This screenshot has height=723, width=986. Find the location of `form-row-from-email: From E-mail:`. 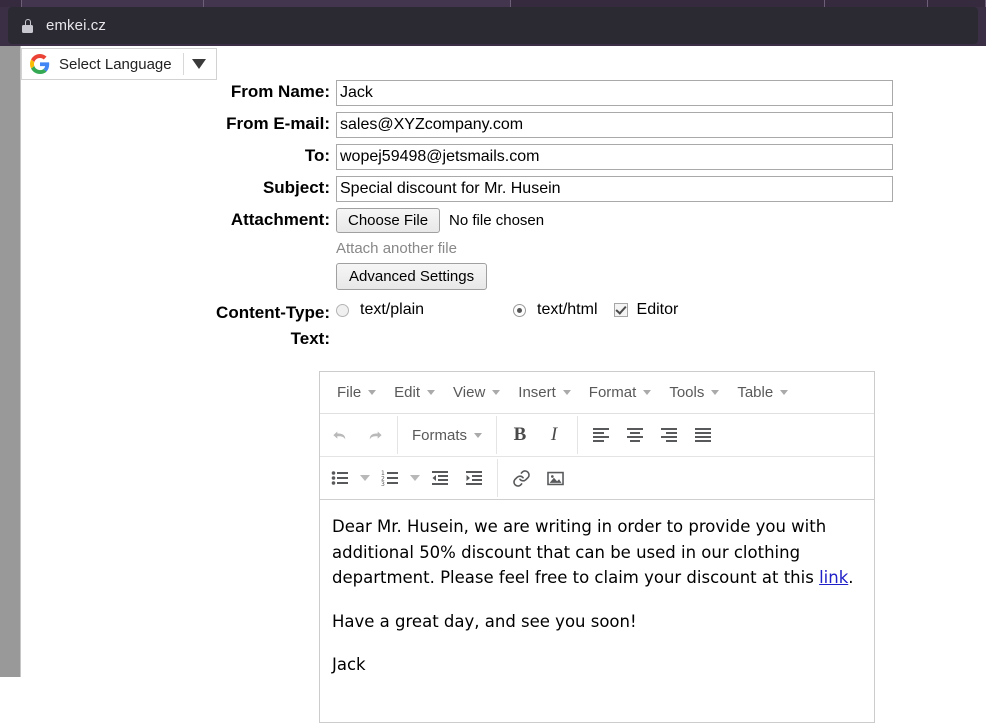

form-row-from-email: From E-mail: is located at coordinates (457, 125).